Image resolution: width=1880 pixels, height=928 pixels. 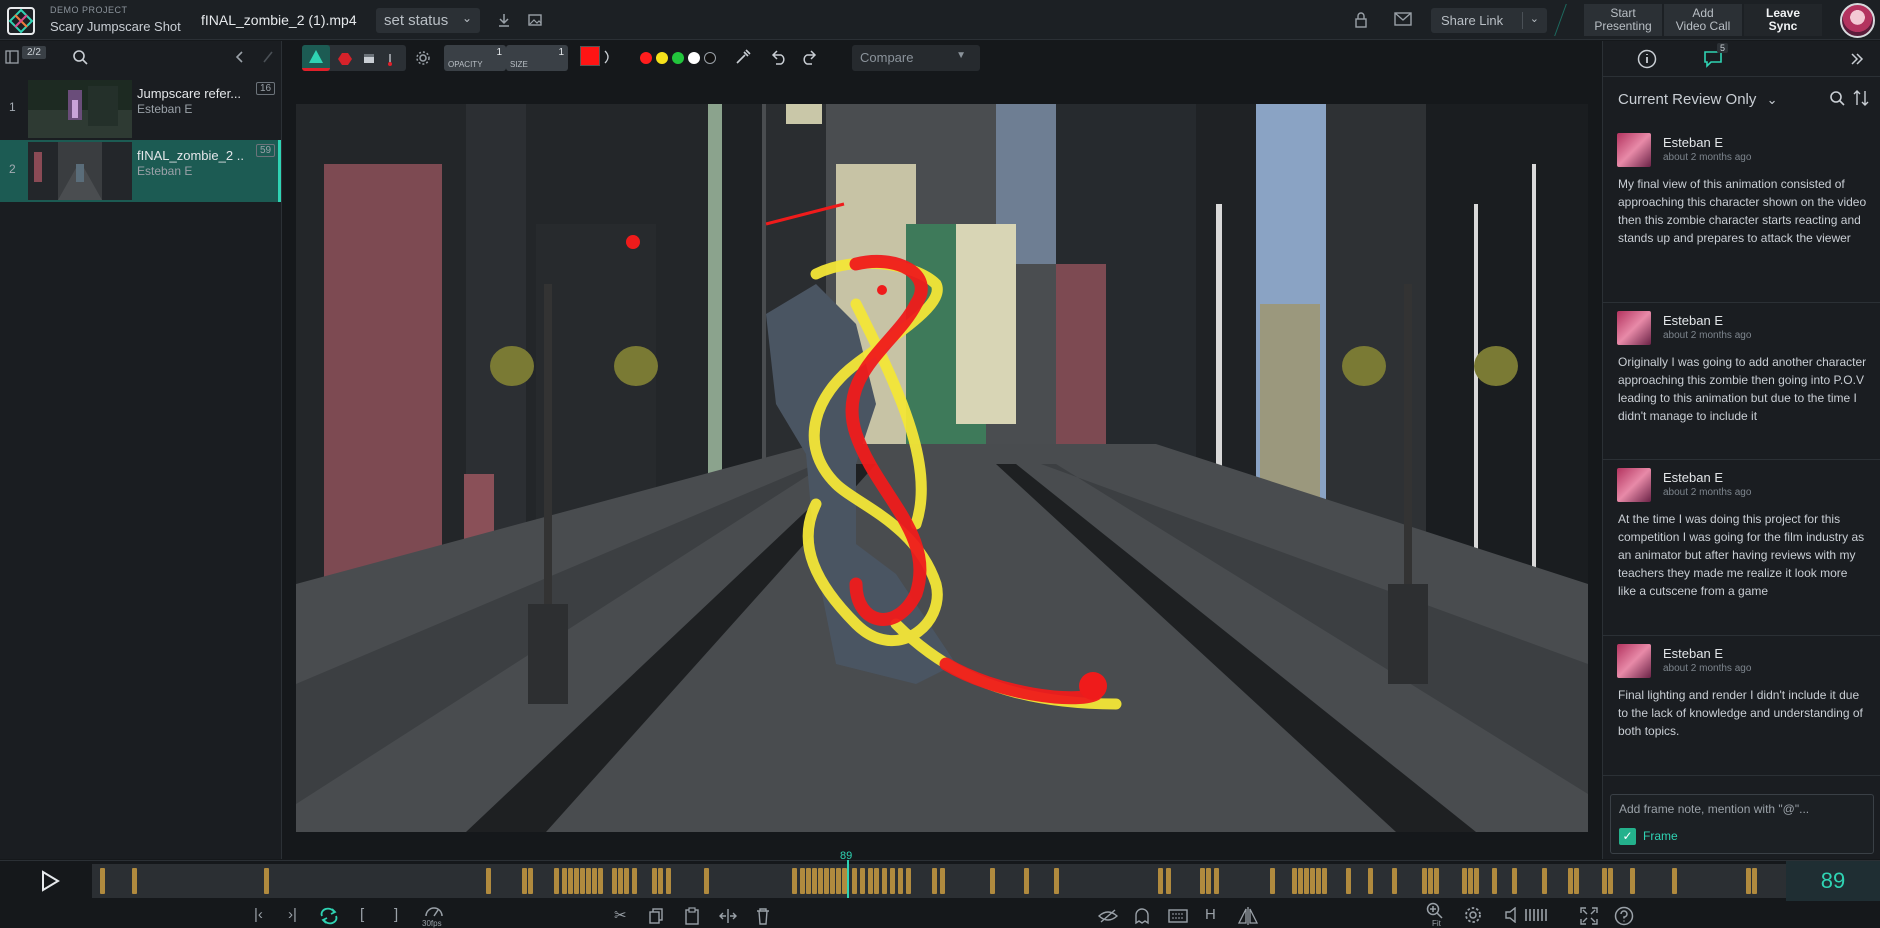 I want to click on file-name: fINAL_zombie_2 (1).mp4, so click(x=279, y=20).